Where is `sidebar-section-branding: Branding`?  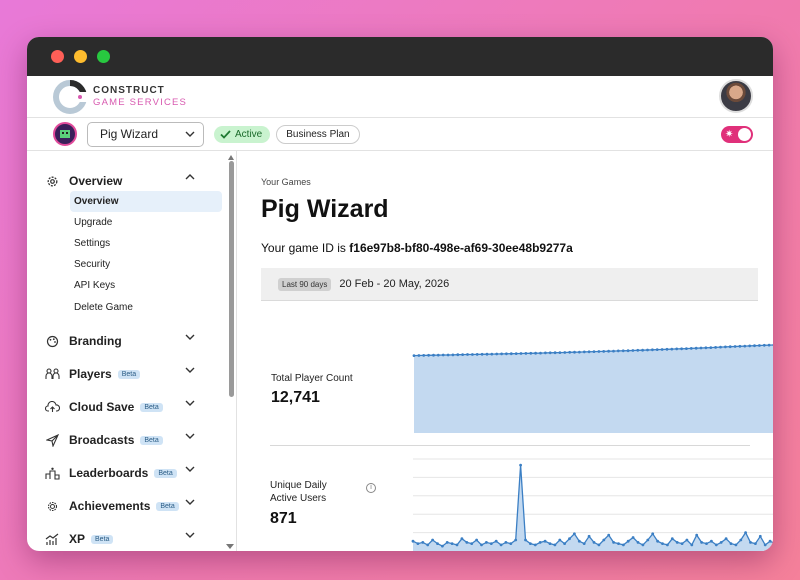
sidebar-section-branding: Branding is located at coordinates (119, 341).